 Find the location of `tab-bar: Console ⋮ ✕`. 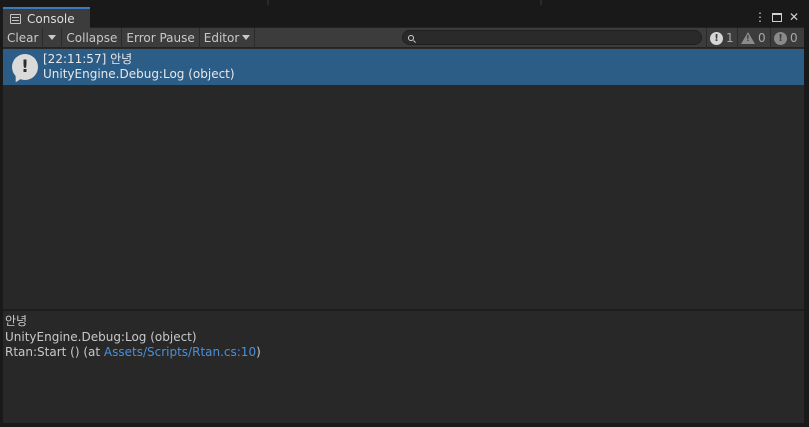

tab-bar: Console ⋮ ✕ is located at coordinates (403, 17).